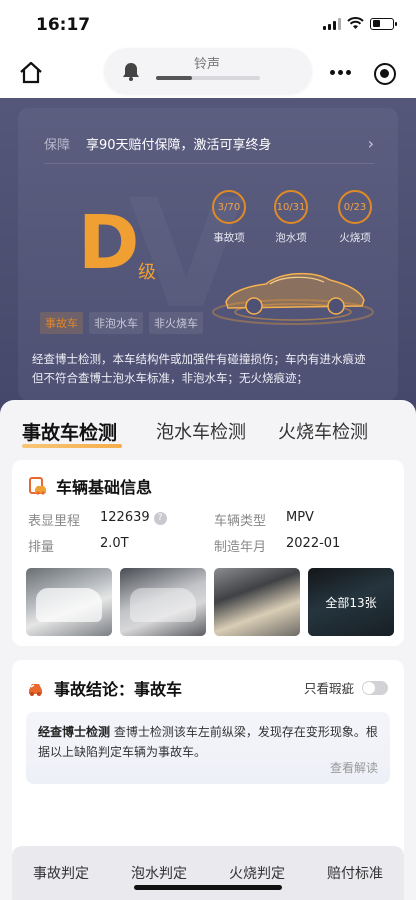 The width and height of the screenshot is (416, 900). Describe the element at coordinates (210, 602) in the screenshot. I see `vehicle-photos: 全部13张` at that location.